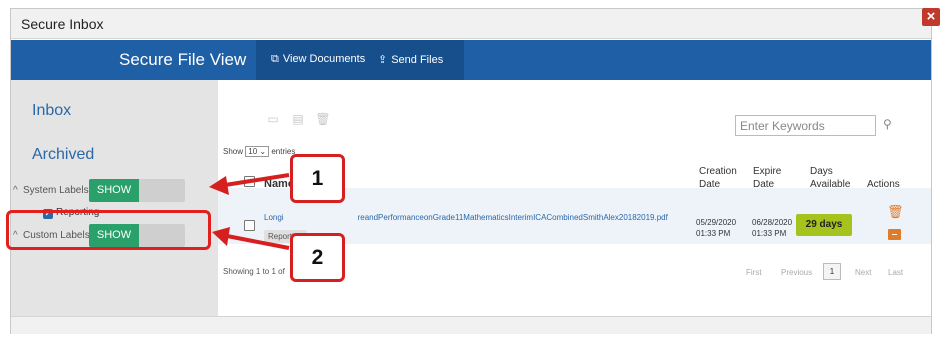 The height and width of the screenshot is (339, 942). Describe the element at coordinates (221, 236) in the screenshot. I see `arrow-2-head` at that location.